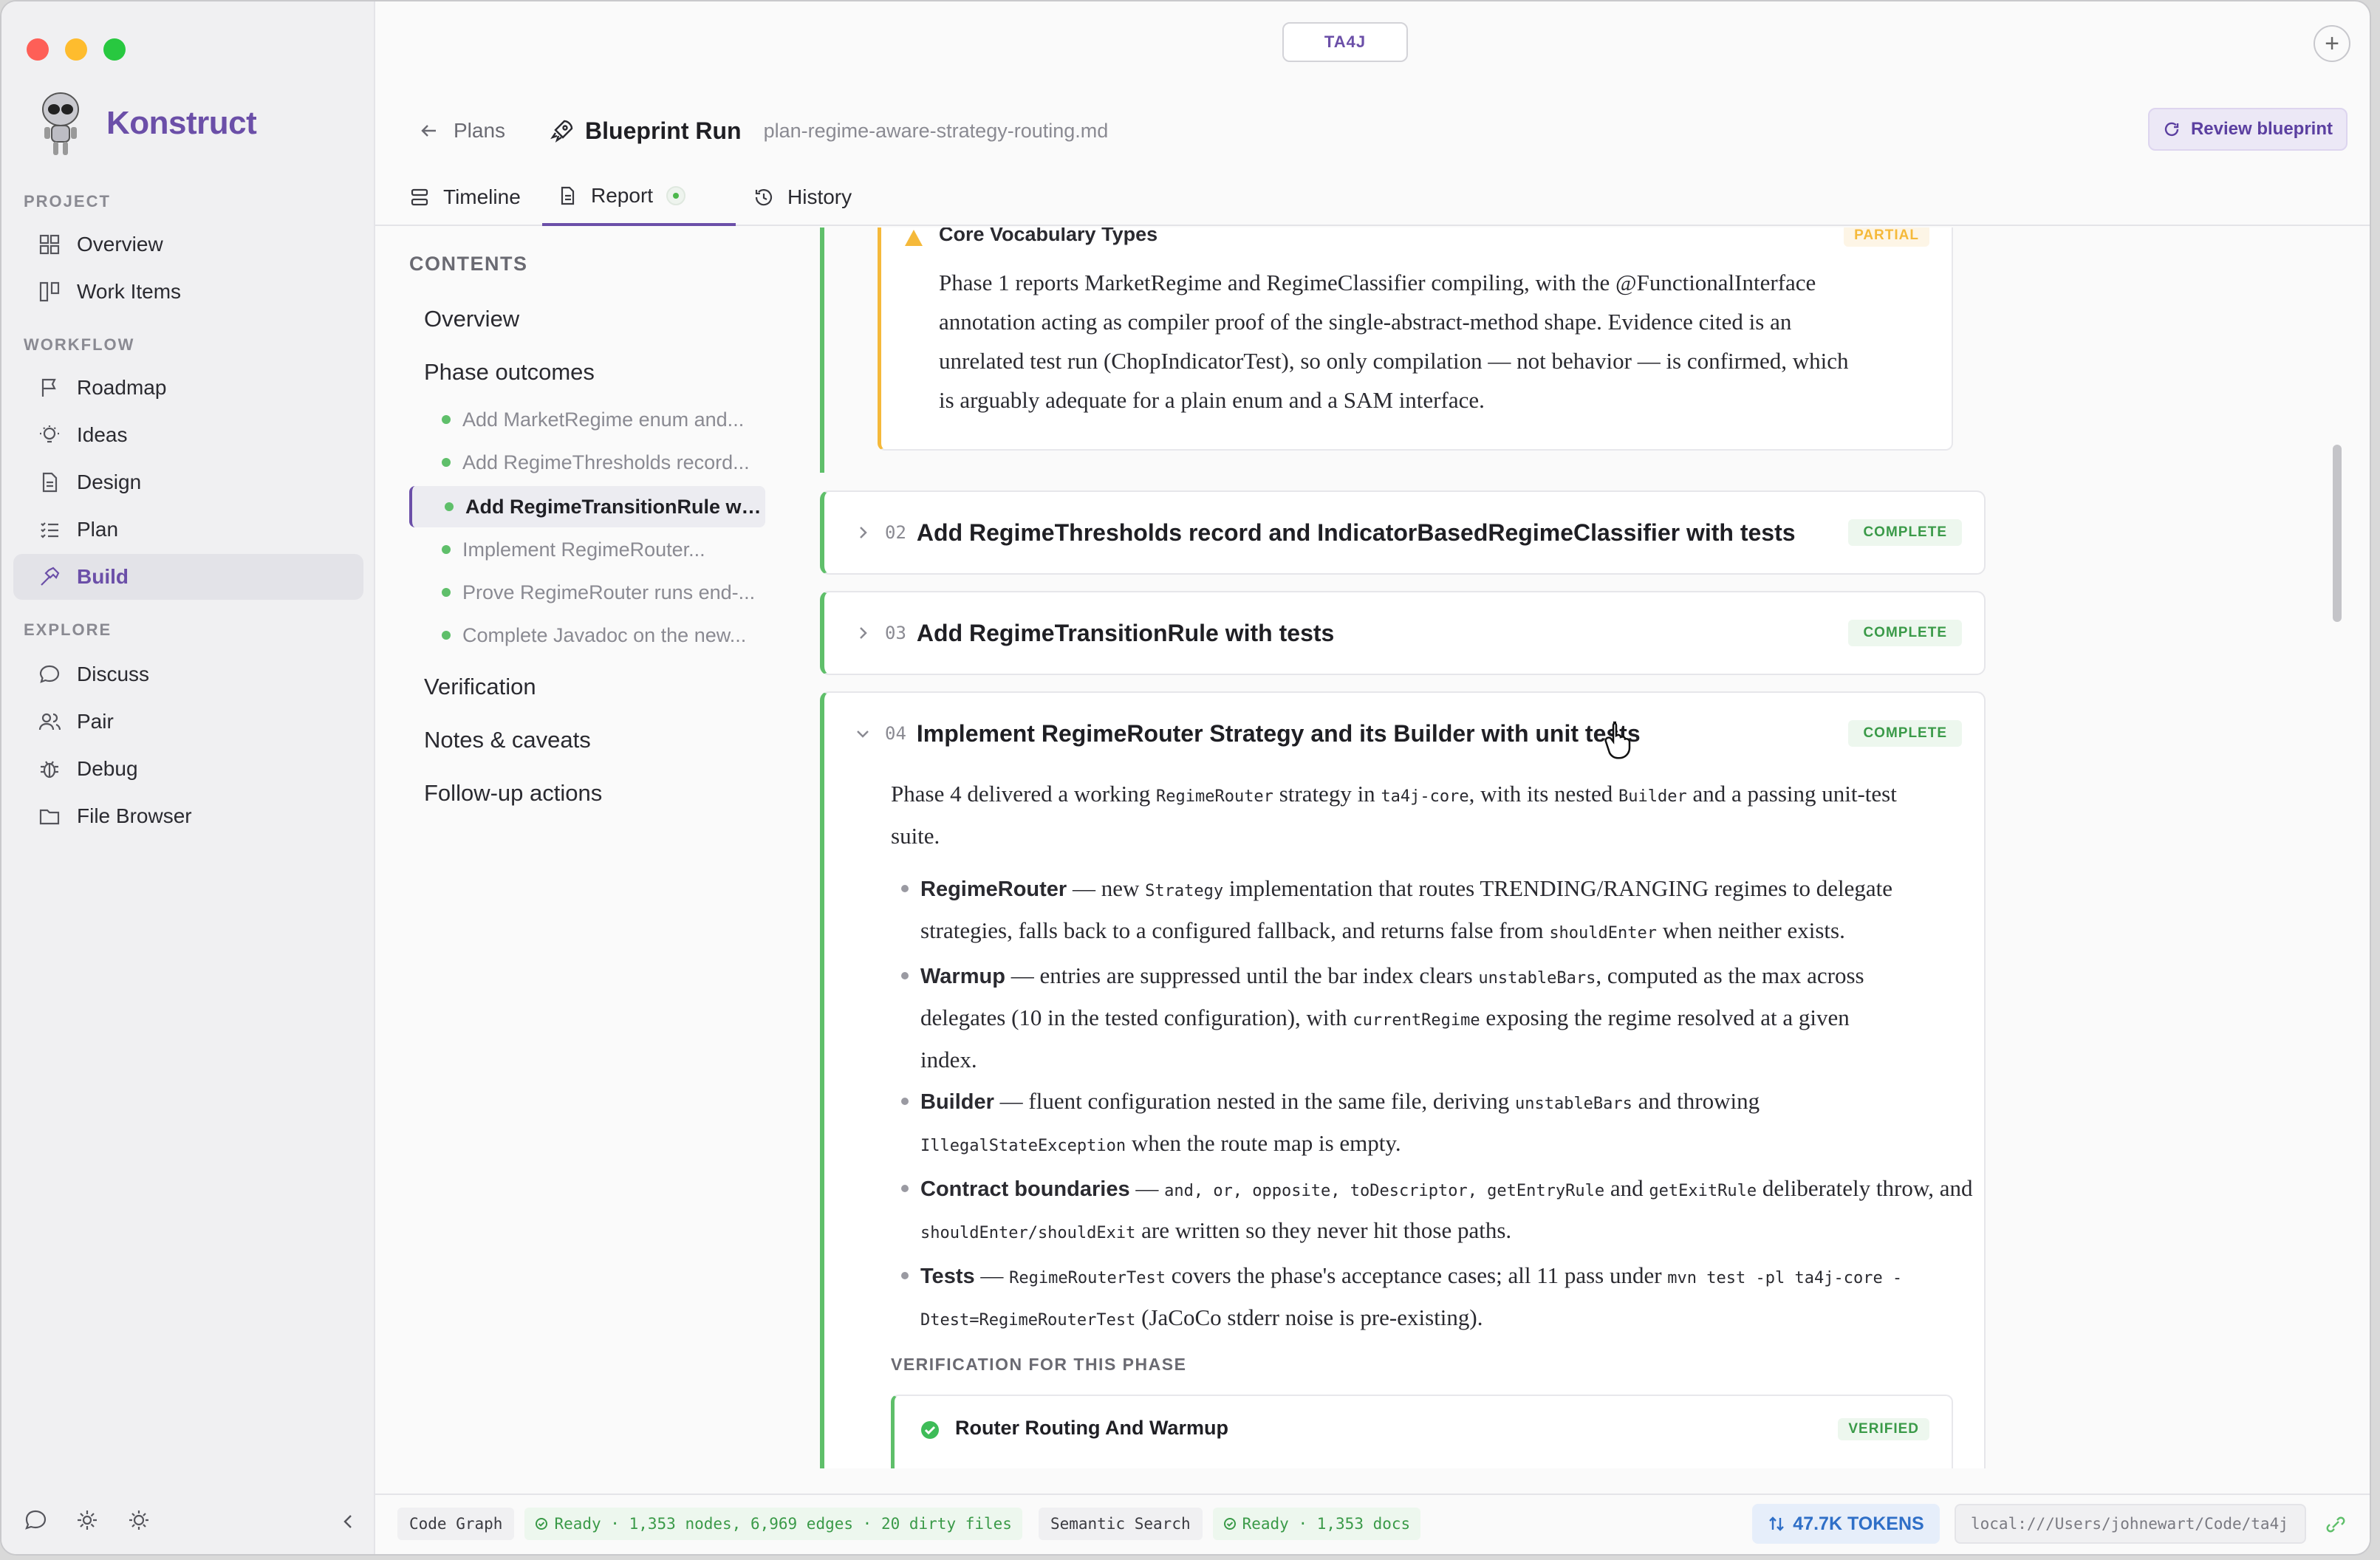 The height and width of the screenshot is (1560, 2380). Describe the element at coordinates (429, 131) in the screenshot. I see `arrow-left-icon` at that location.